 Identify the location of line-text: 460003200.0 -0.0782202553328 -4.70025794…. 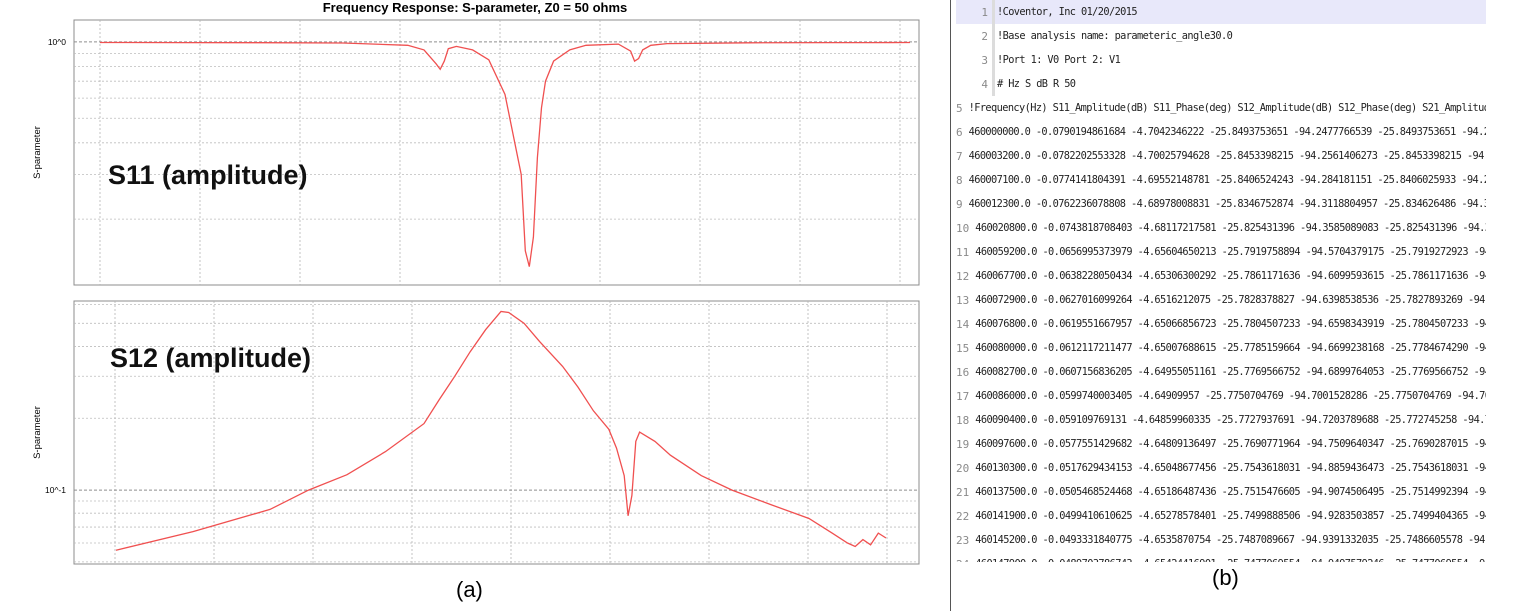
(1227, 156).